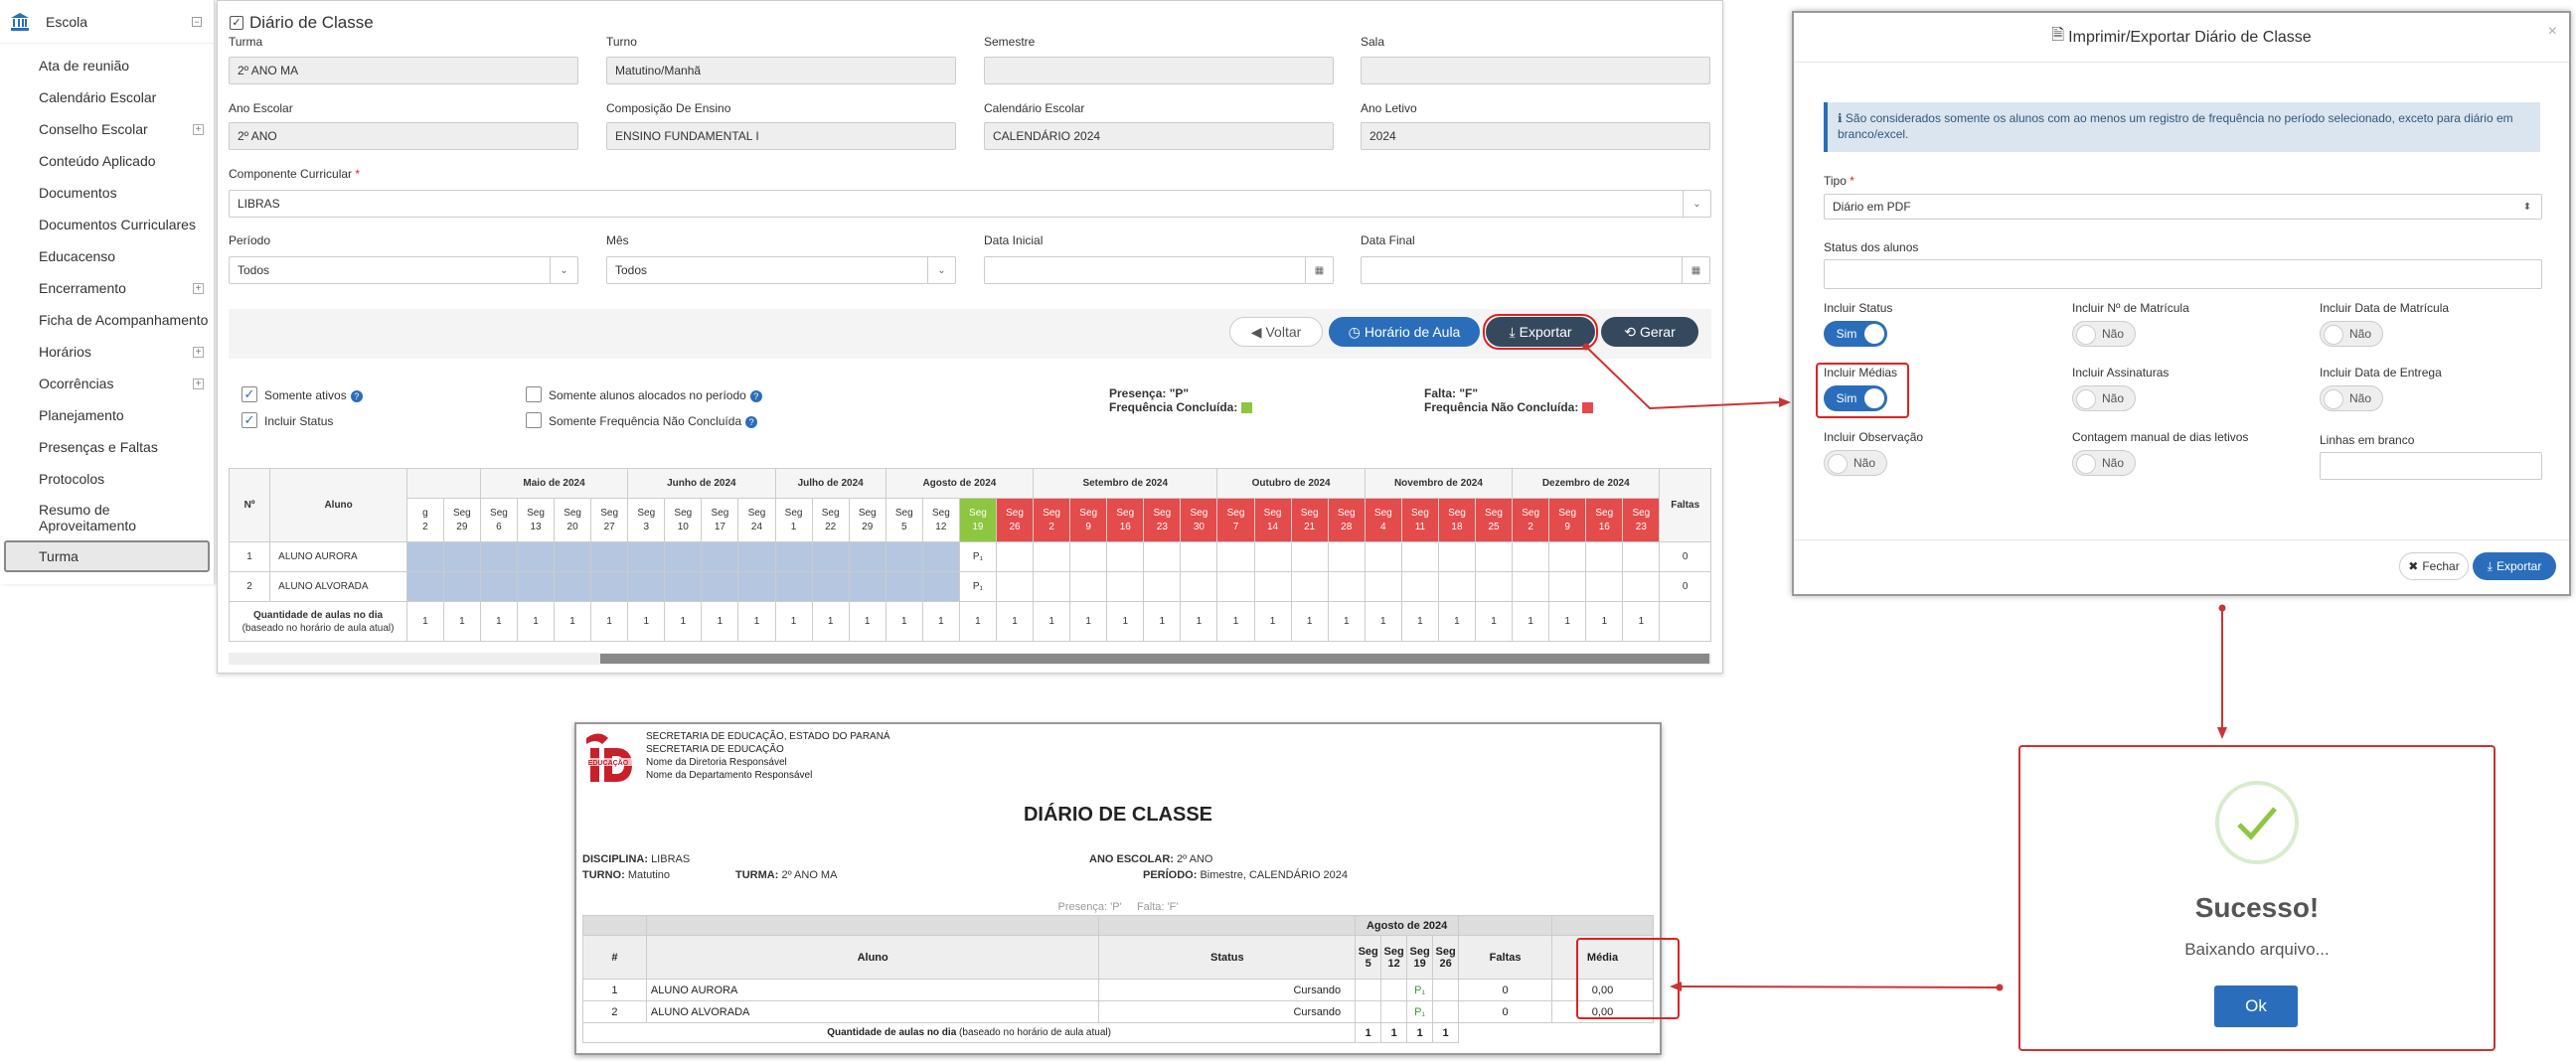 This screenshot has height=1061, width=2576. I want to click on sidebar-item-14: Resumo de Aproveitamento, so click(107, 517).